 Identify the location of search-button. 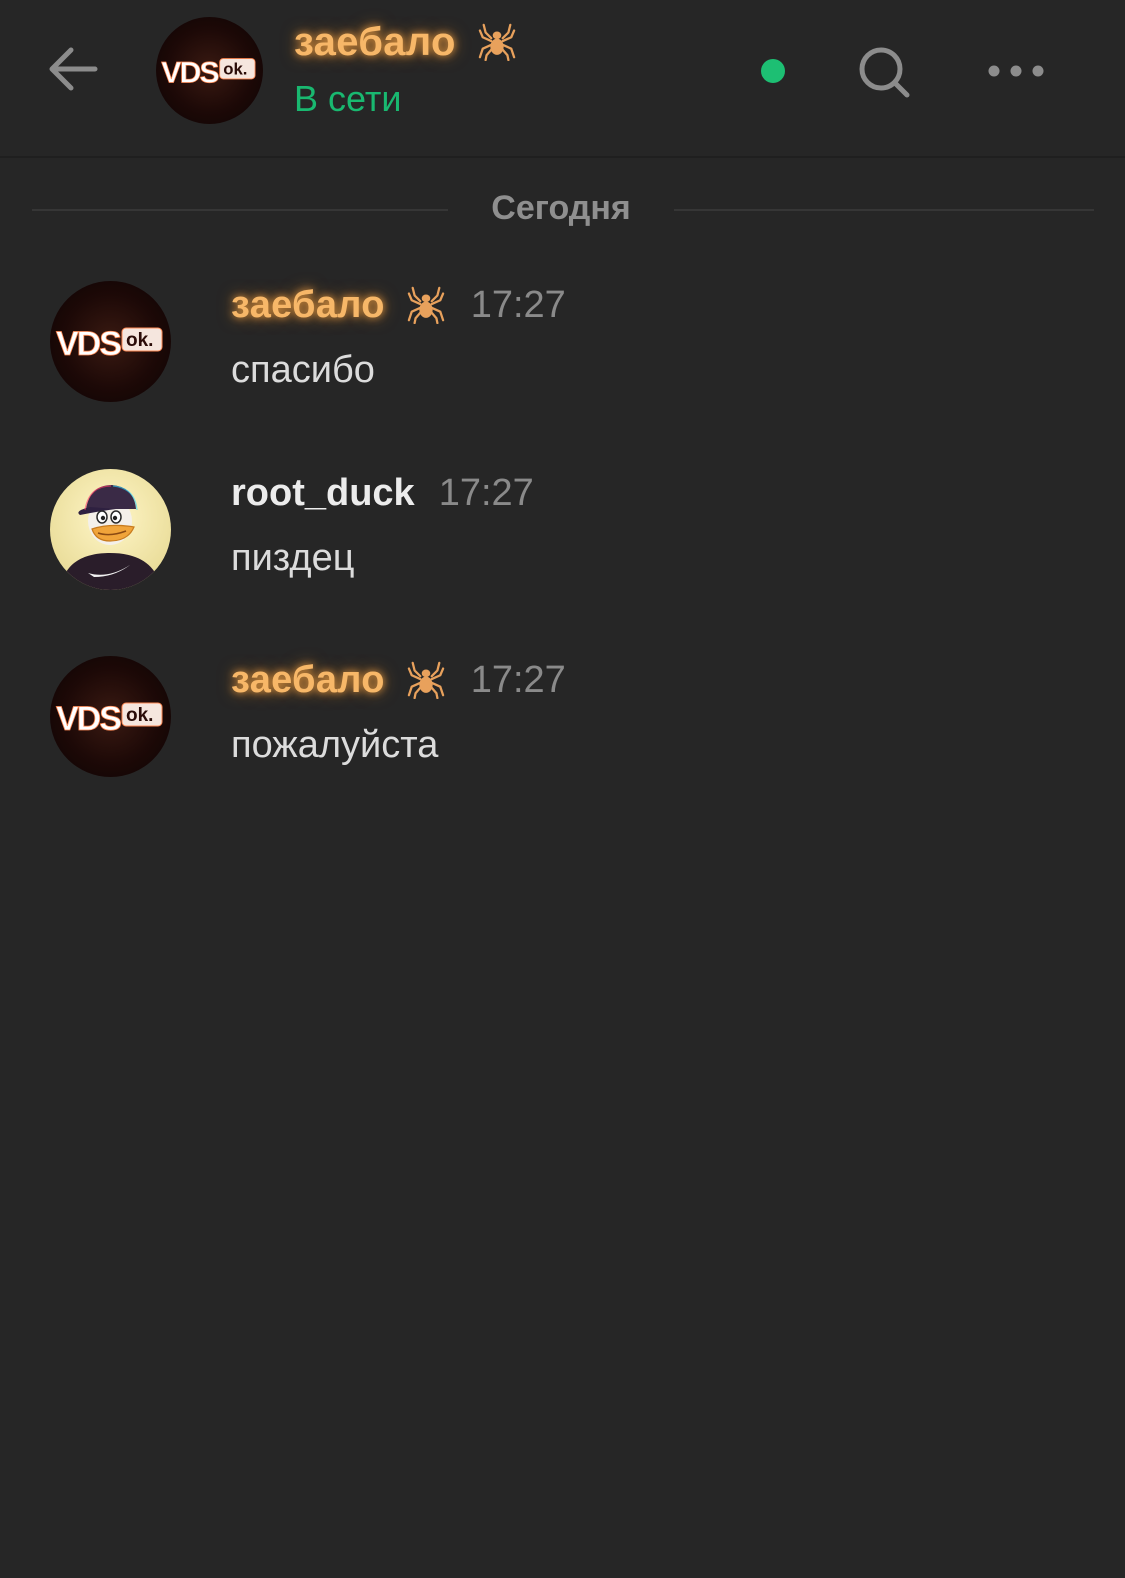
(884, 72).